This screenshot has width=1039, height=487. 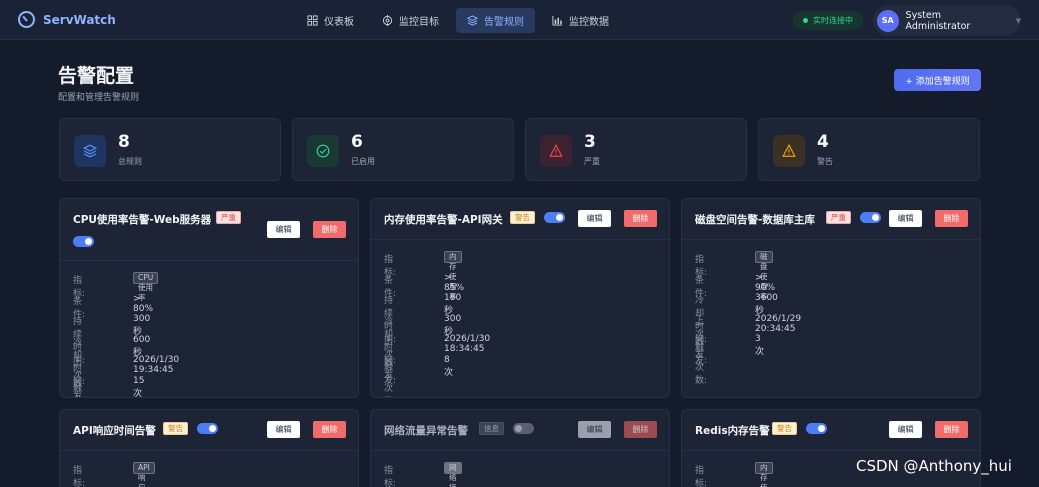 I want to click on tab-label: 监控数据, so click(x=589, y=22).